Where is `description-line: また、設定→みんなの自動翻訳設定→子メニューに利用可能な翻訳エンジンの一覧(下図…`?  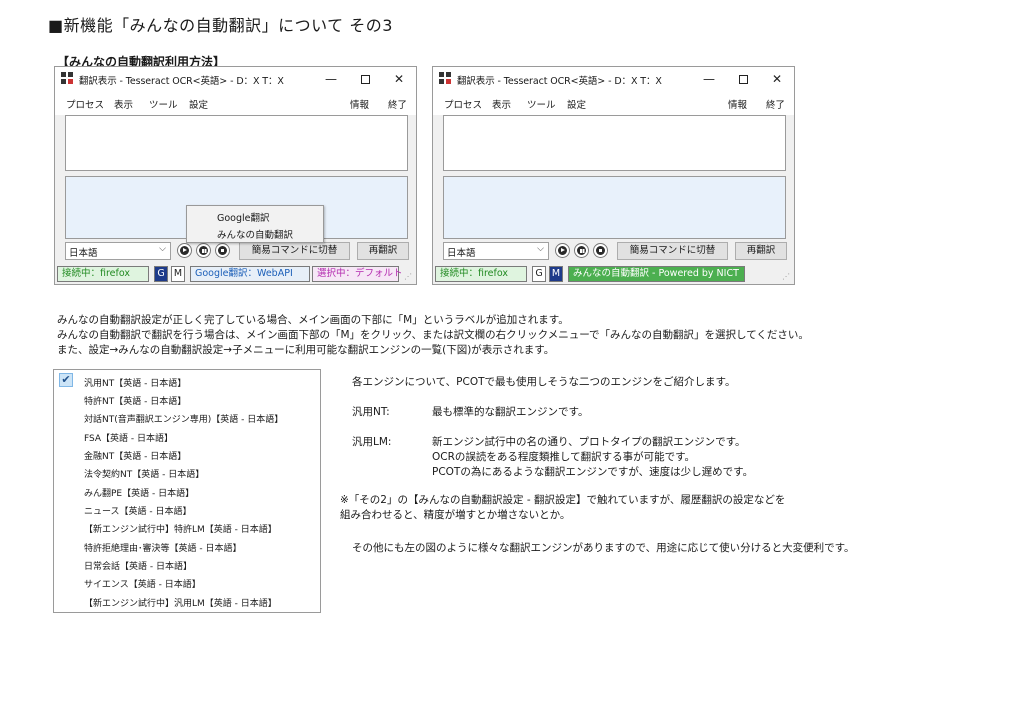
description-line: また、設定→みんなの自動翻訳設定→子メニューに利用可能な翻訳エンジンの一覧(下図… is located at coordinates (306, 350).